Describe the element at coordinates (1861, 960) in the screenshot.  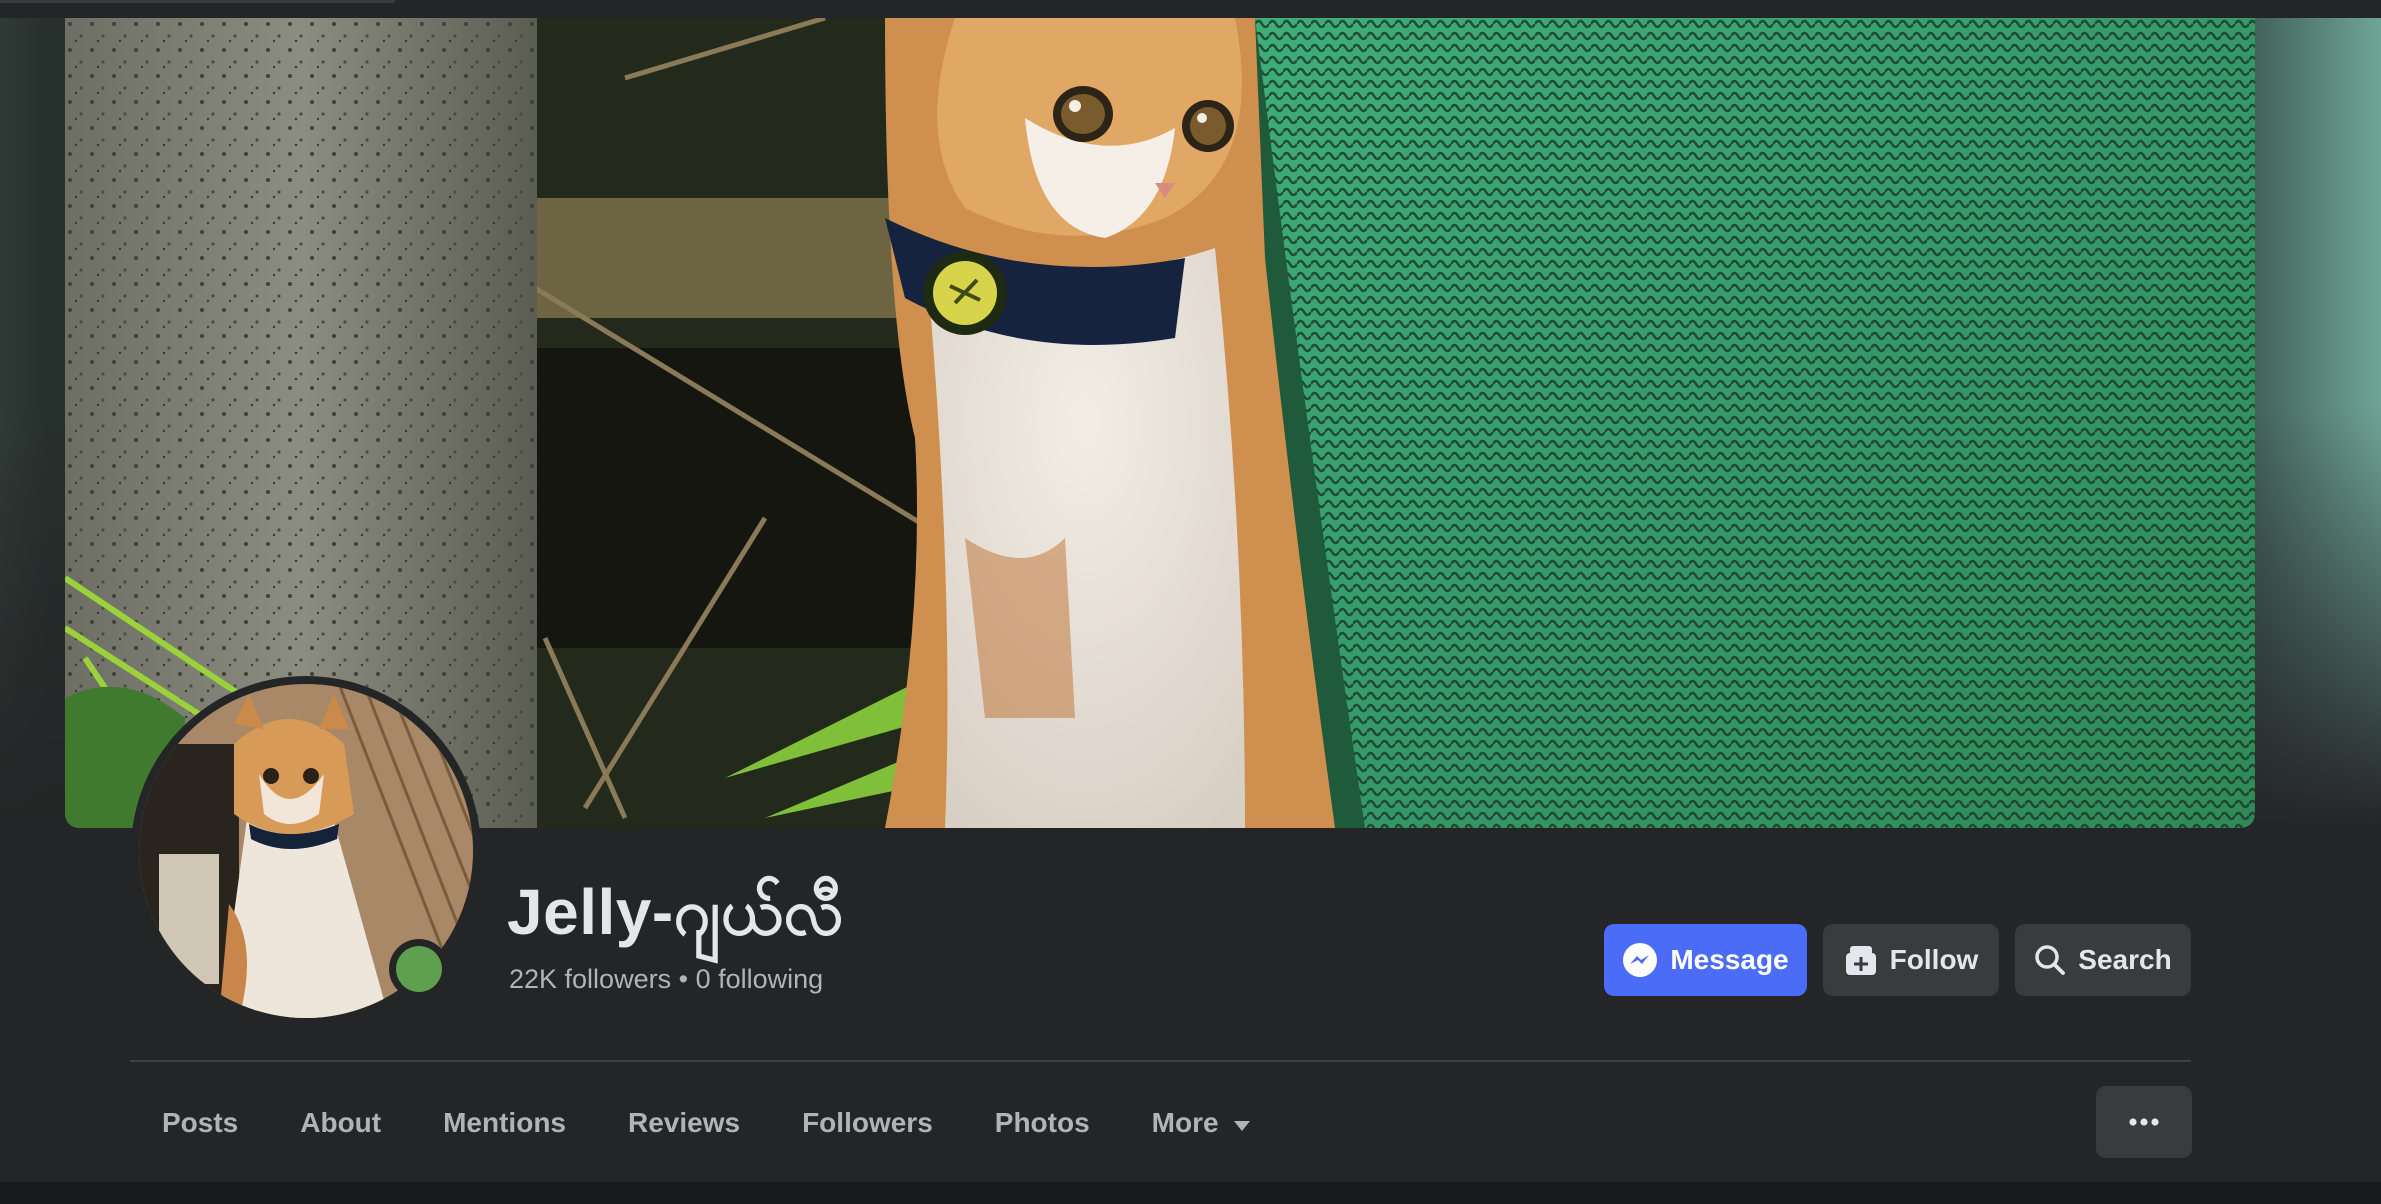
I see `follow-icon` at that location.